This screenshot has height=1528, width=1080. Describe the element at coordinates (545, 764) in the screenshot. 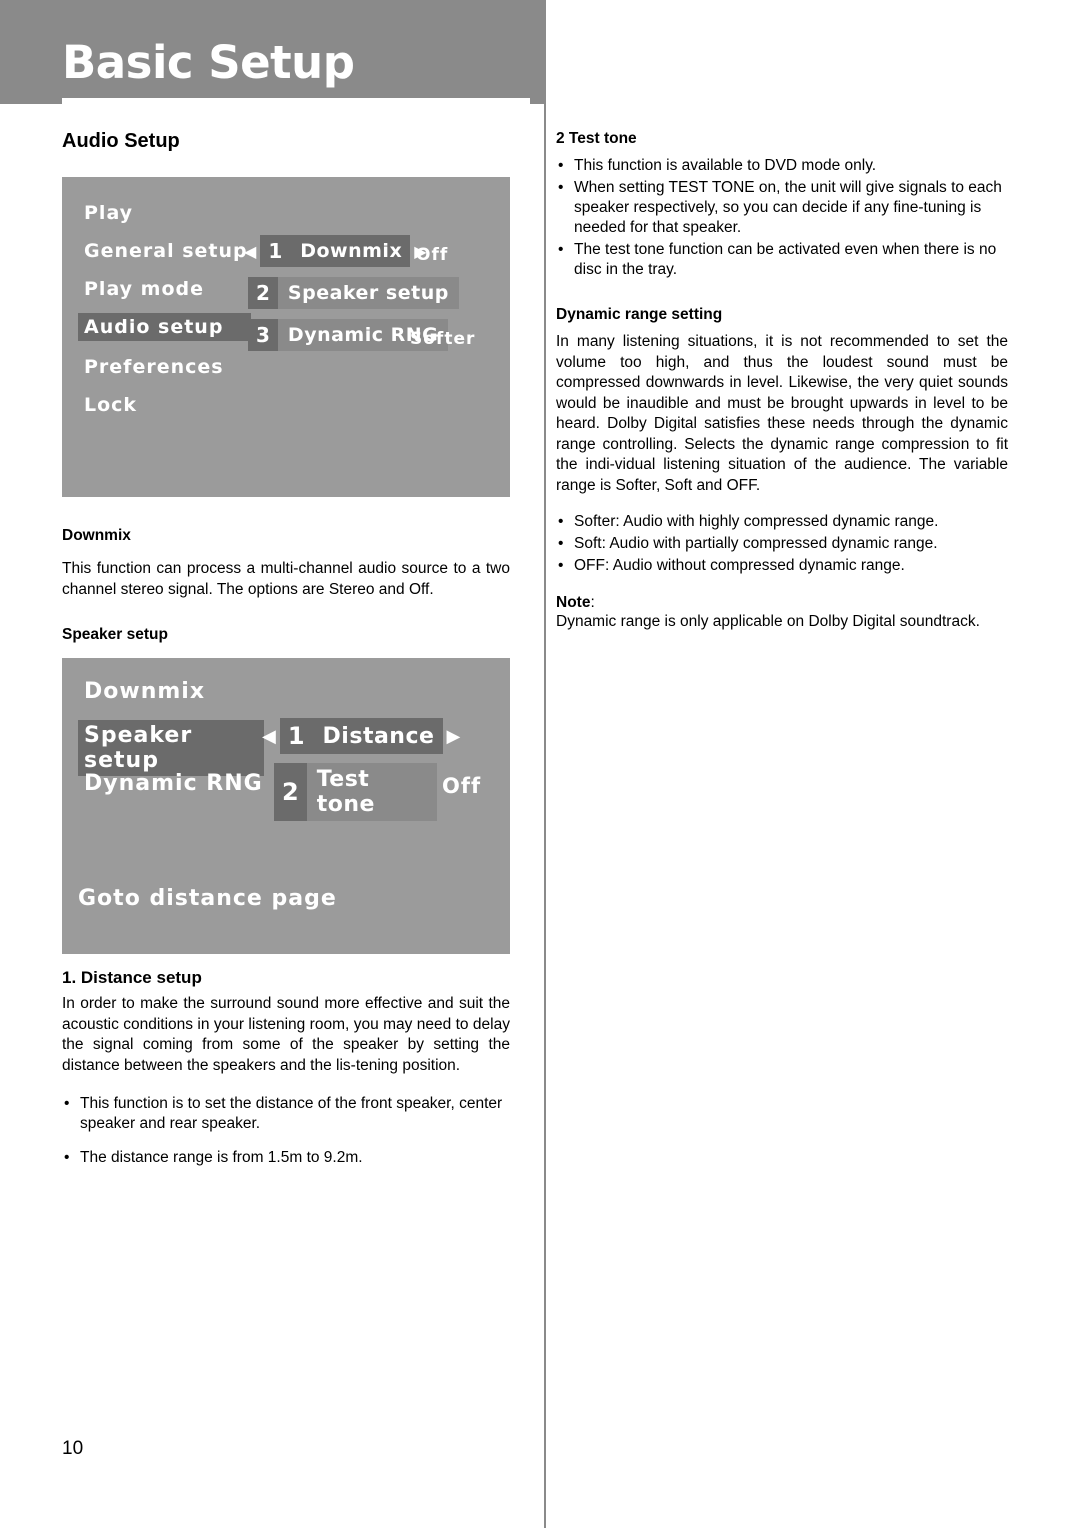

I see `column-divider` at that location.